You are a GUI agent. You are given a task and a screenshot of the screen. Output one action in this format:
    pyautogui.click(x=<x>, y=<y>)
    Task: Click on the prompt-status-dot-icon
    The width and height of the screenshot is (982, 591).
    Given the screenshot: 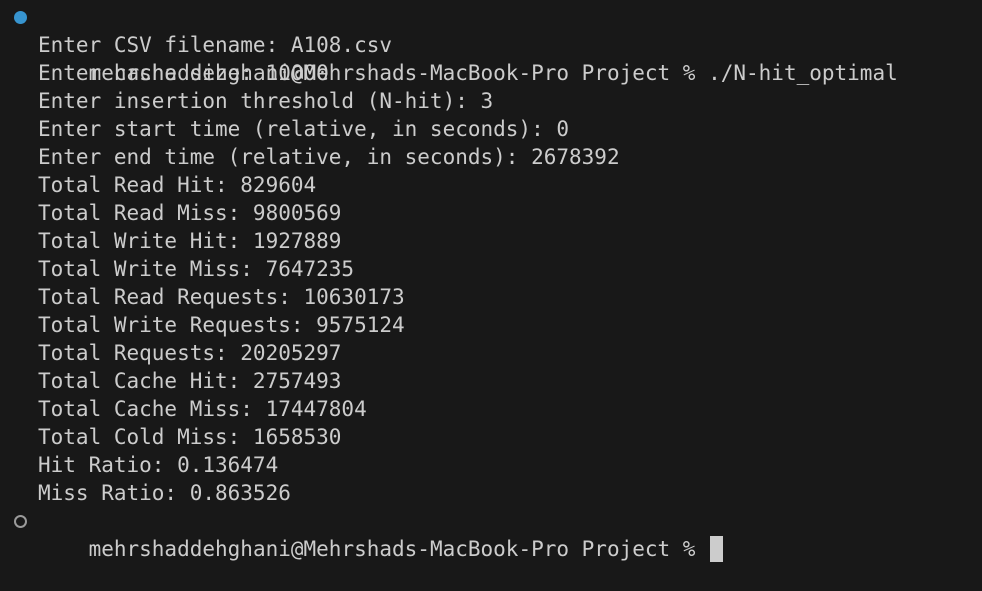 What is the action you would take?
    pyautogui.click(x=20, y=521)
    